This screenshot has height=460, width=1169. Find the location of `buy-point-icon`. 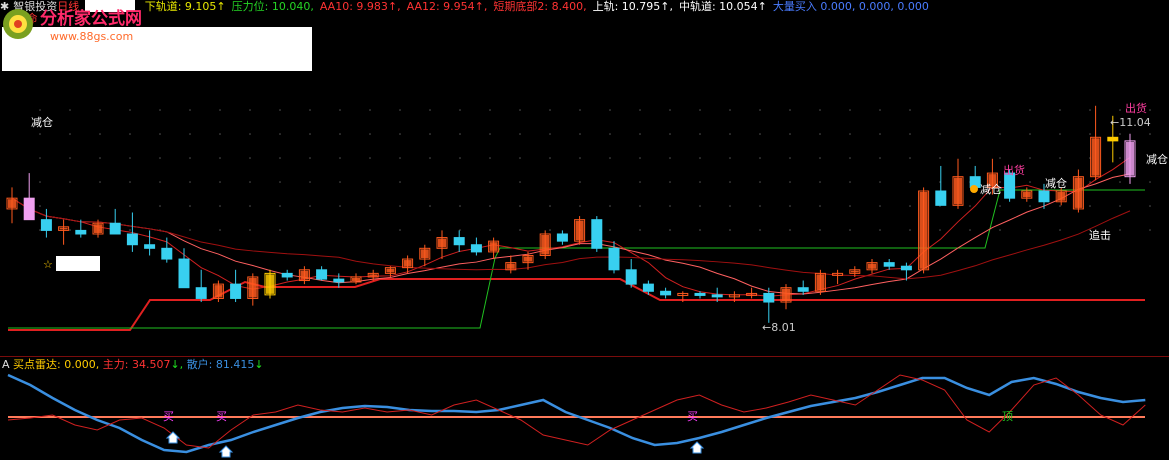

buy-point-icon is located at coordinates (226, 451).